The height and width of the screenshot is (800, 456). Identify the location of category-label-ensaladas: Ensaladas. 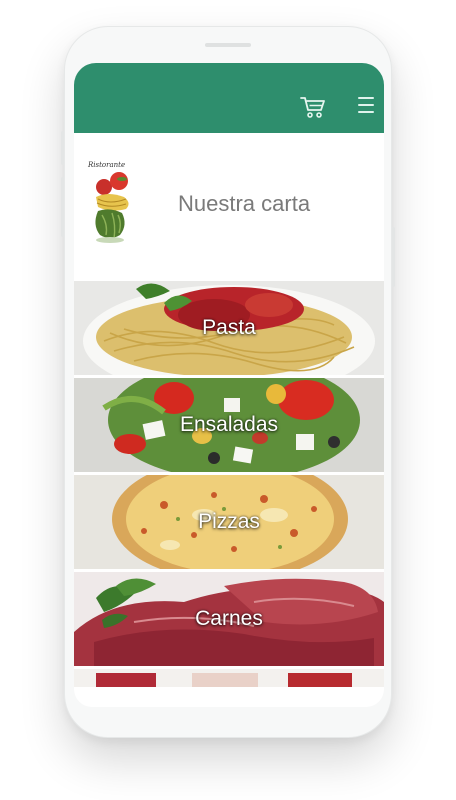
(229, 424).